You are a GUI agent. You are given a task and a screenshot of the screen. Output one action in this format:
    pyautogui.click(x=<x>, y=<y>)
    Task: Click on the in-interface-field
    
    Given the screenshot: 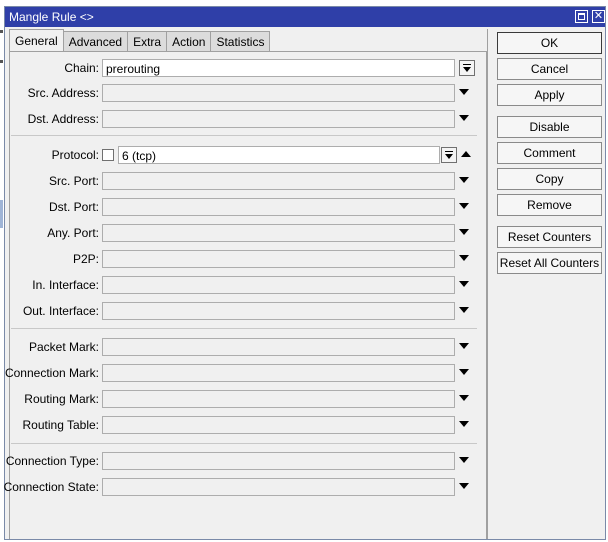 What is the action you would take?
    pyautogui.click(x=278, y=285)
    